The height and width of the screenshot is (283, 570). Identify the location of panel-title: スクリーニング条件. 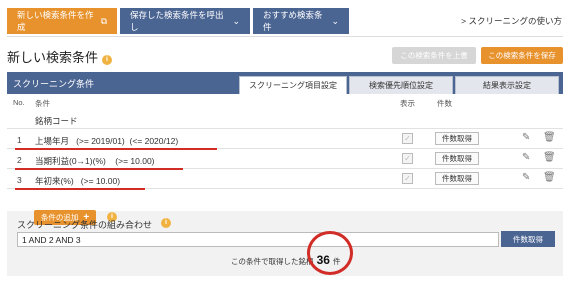
(54, 84).